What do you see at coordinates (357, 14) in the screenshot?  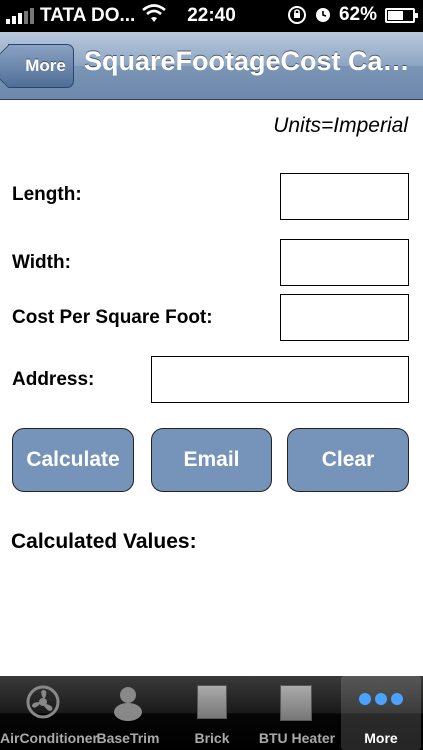 I see `battery-percent: 62%` at bounding box center [357, 14].